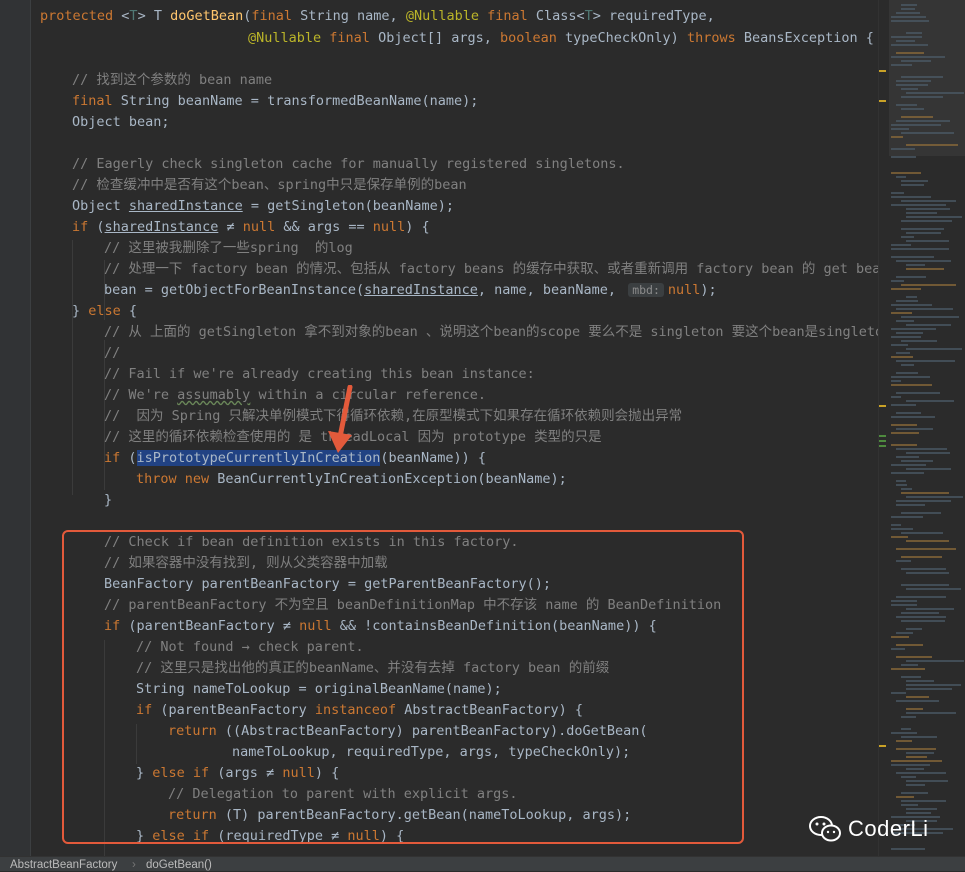 The height and width of the screenshot is (872, 965). Describe the element at coordinates (172, 80) in the screenshot. I see `comment-line: // 找到这个参数的 bean name` at that location.